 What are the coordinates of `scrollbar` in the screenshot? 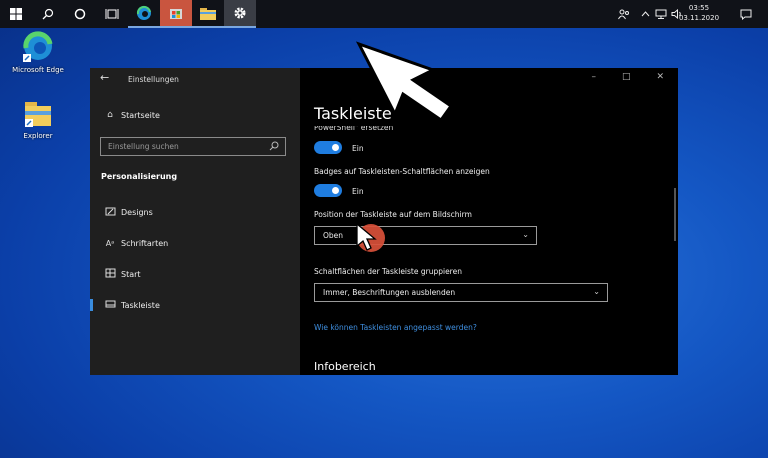 It's located at (675, 214).